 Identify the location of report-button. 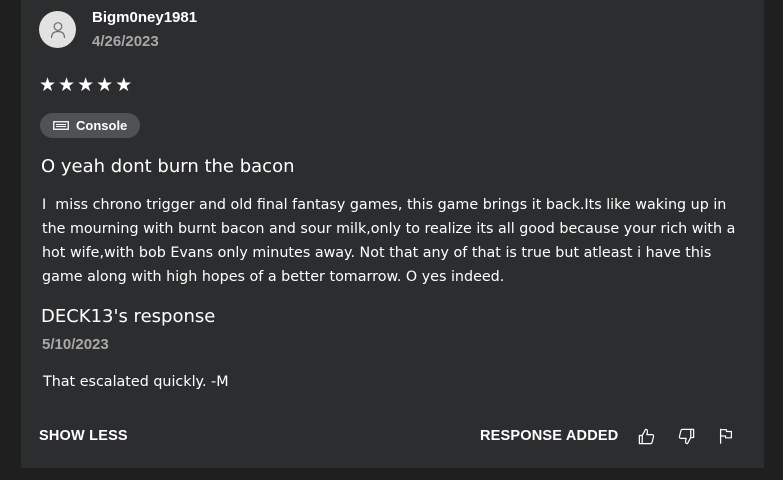
(726, 436).